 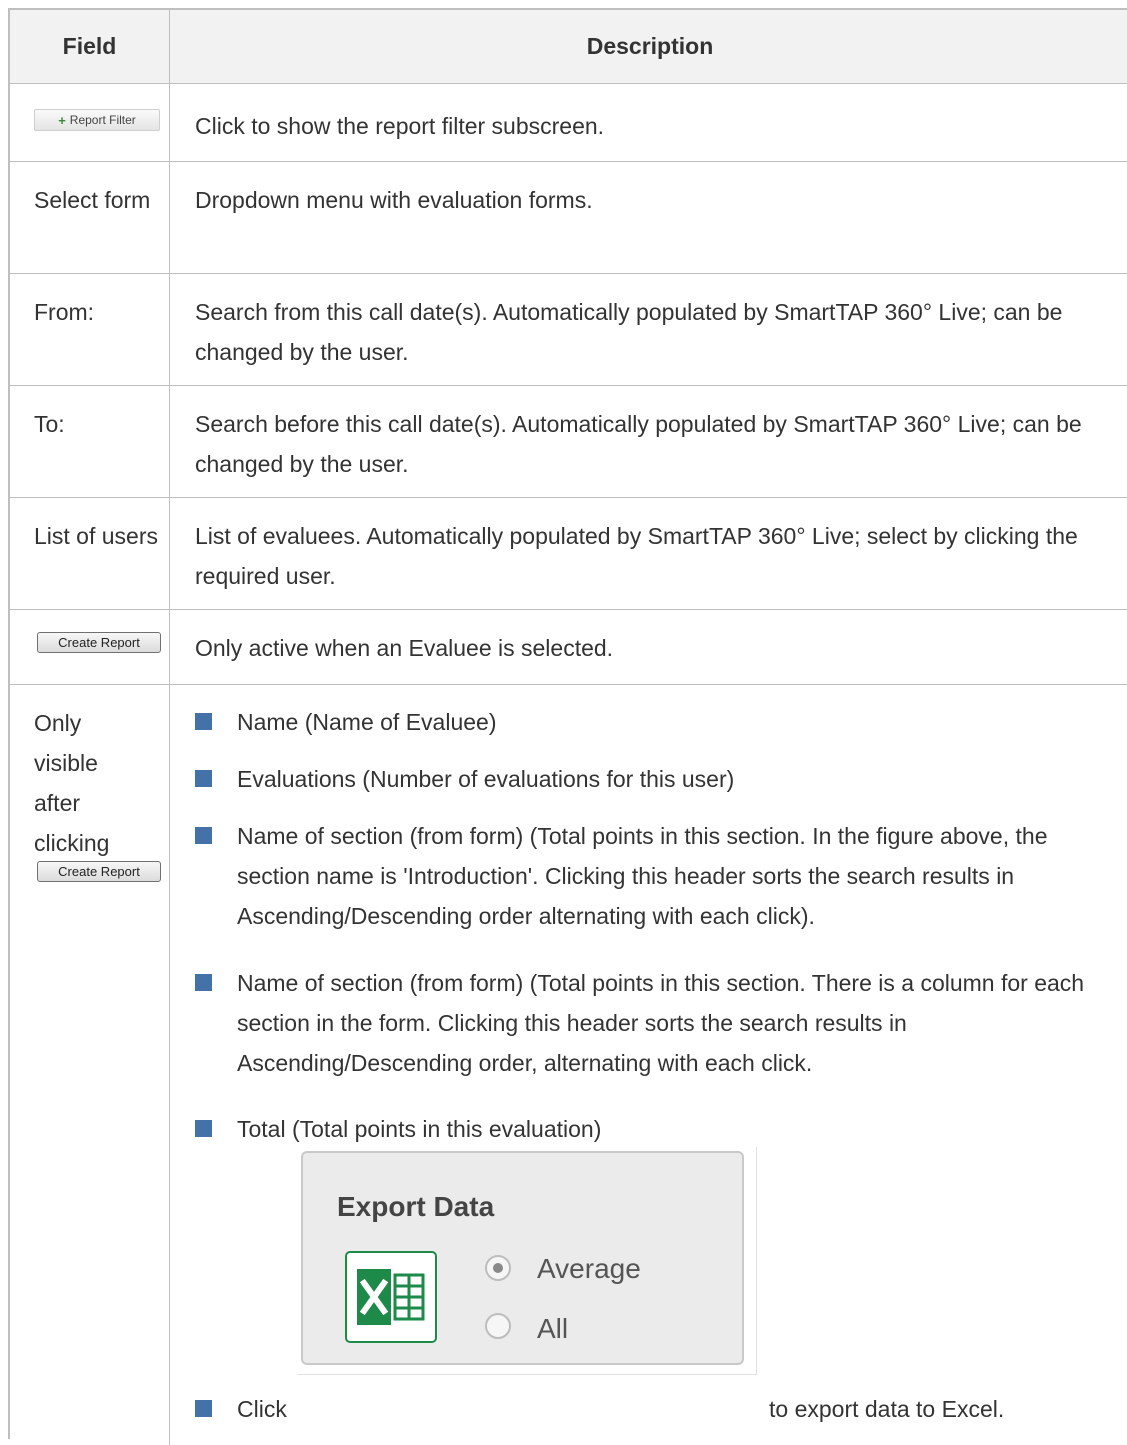 What do you see at coordinates (96, 536) in the screenshot?
I see `row-field: List of users` at bounding box center [96, 536].